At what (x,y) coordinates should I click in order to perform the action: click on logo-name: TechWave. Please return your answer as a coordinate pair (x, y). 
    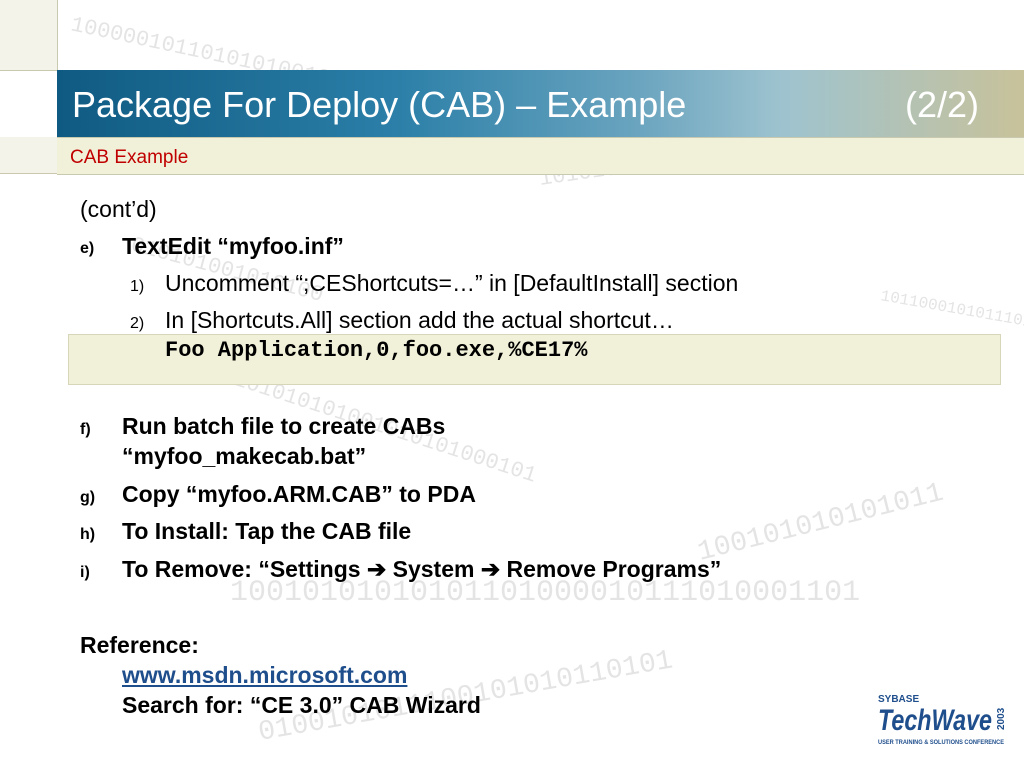
    Looking at the image, I should click on (935, 720).